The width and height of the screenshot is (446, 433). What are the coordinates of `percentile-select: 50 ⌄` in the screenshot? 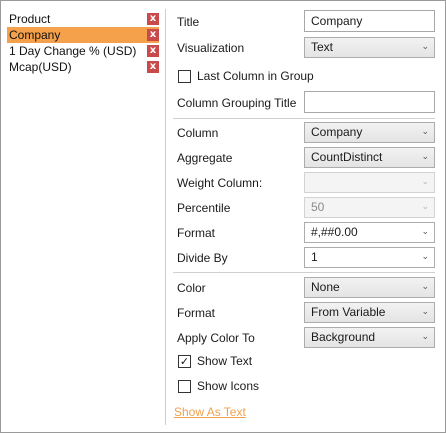 It's located at (369, 207).